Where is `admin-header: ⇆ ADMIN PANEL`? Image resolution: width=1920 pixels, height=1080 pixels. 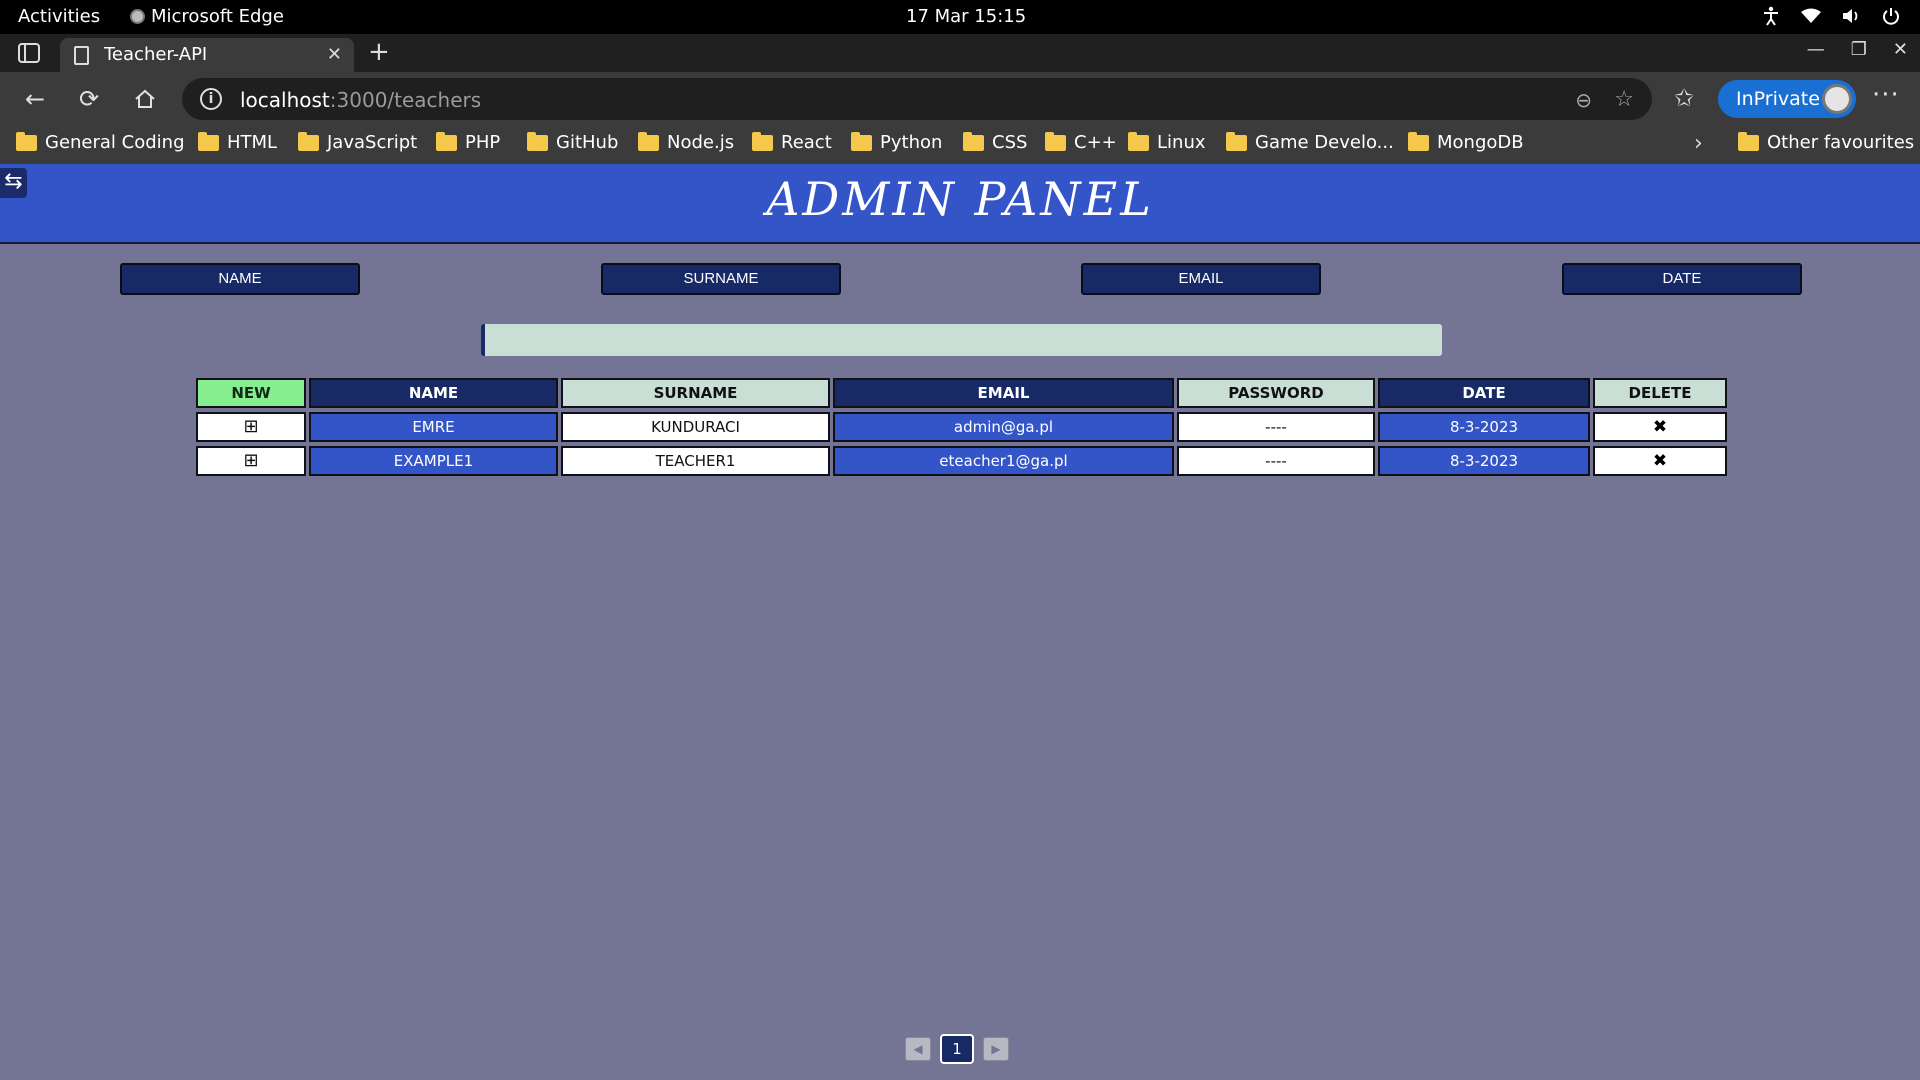 admin-header: ⇆ ADMIN PANEL is located at coordinates (960, 204).